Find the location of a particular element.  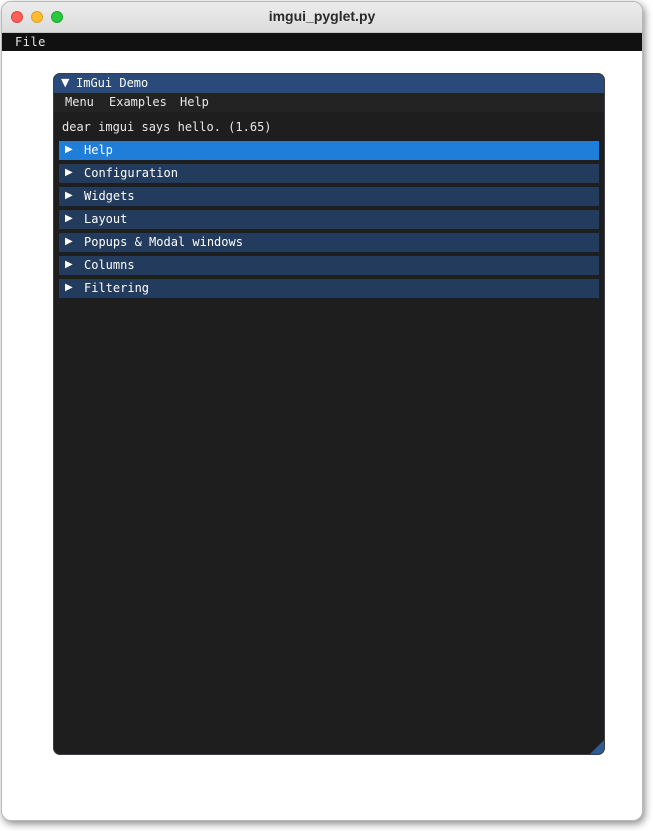

menu-examples: Examples is located at coordinates (138, 102).